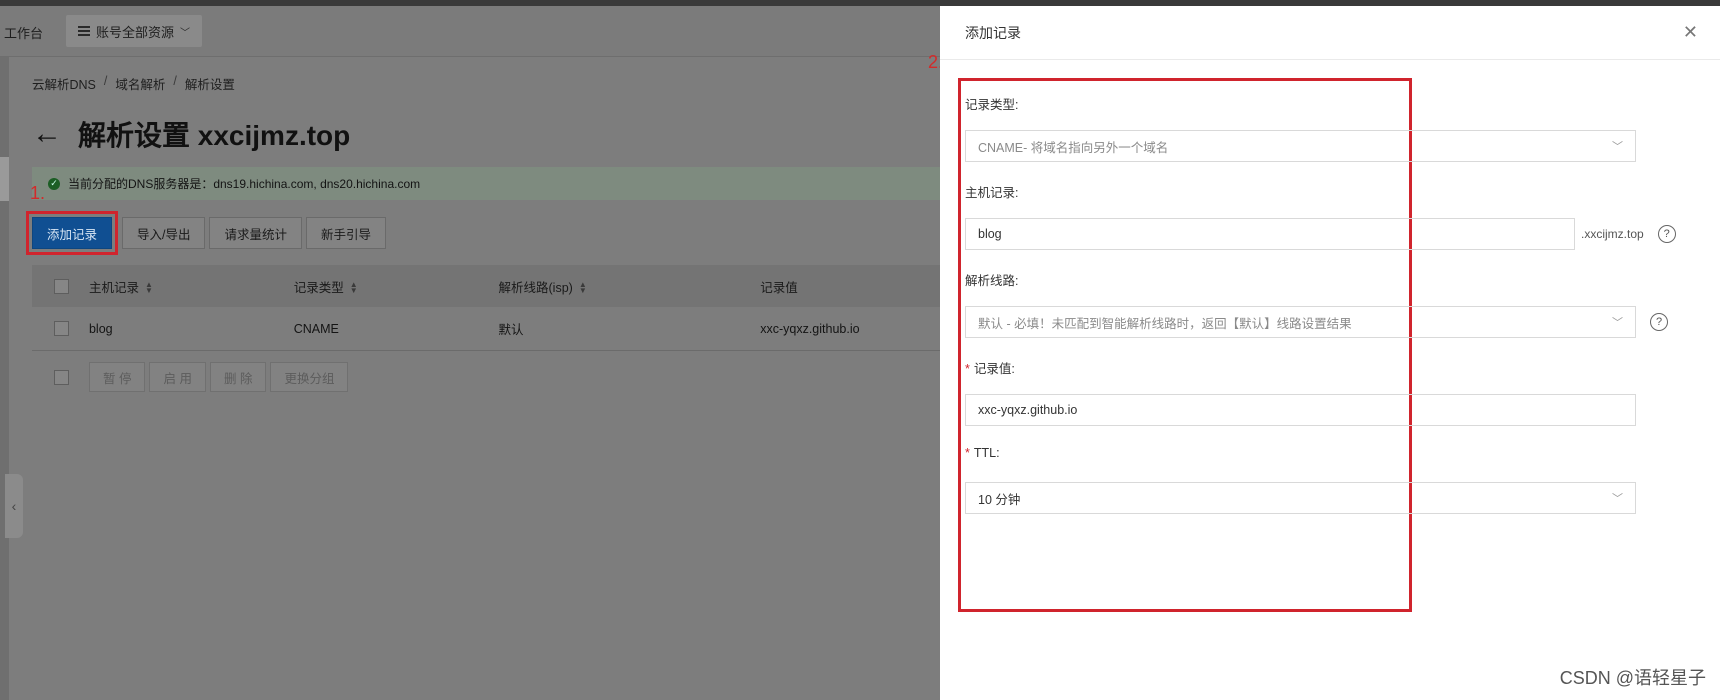 This screenshot has width=1720, height=700. I want to click on line-select-row: 默认 - 必填！未匹配到智能解析线路时，返回【默认】线路设置结果 ﹀ ?, so click(1320, 322).